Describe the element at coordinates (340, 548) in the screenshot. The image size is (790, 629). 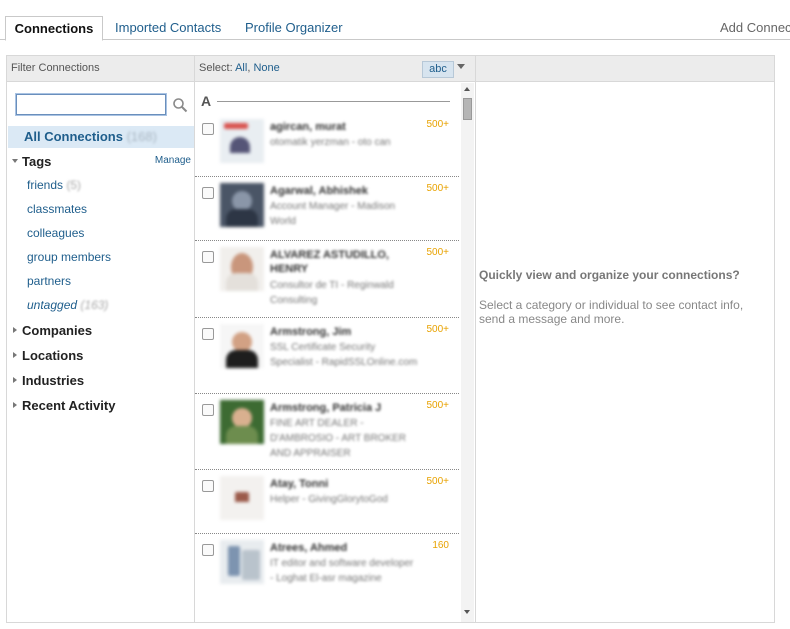
I see `contact-name: Atrees, Ahmed` at that location.